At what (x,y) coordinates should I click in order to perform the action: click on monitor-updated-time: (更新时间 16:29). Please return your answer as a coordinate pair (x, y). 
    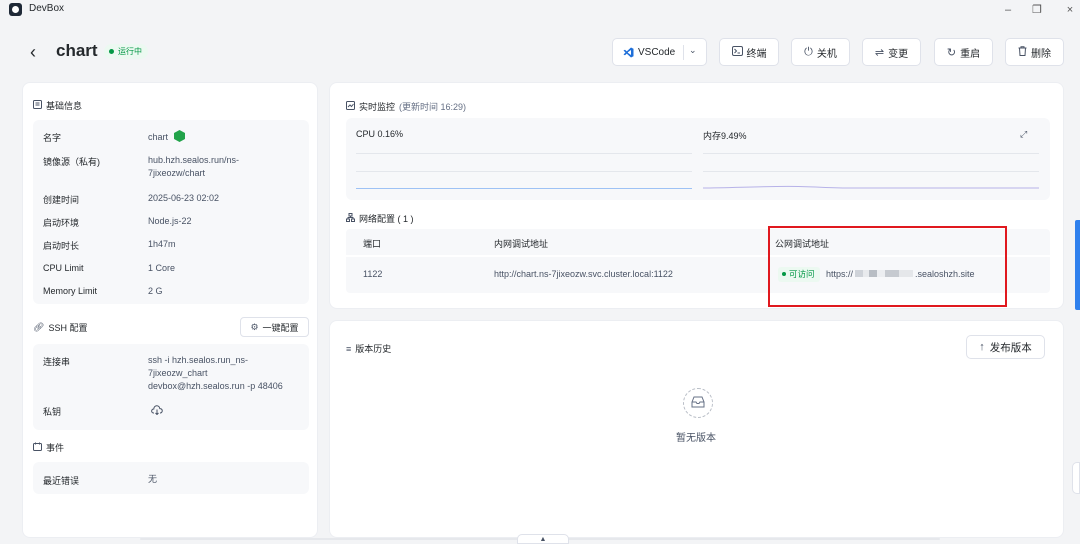
    Looking at the image, I should click on (433, 107).